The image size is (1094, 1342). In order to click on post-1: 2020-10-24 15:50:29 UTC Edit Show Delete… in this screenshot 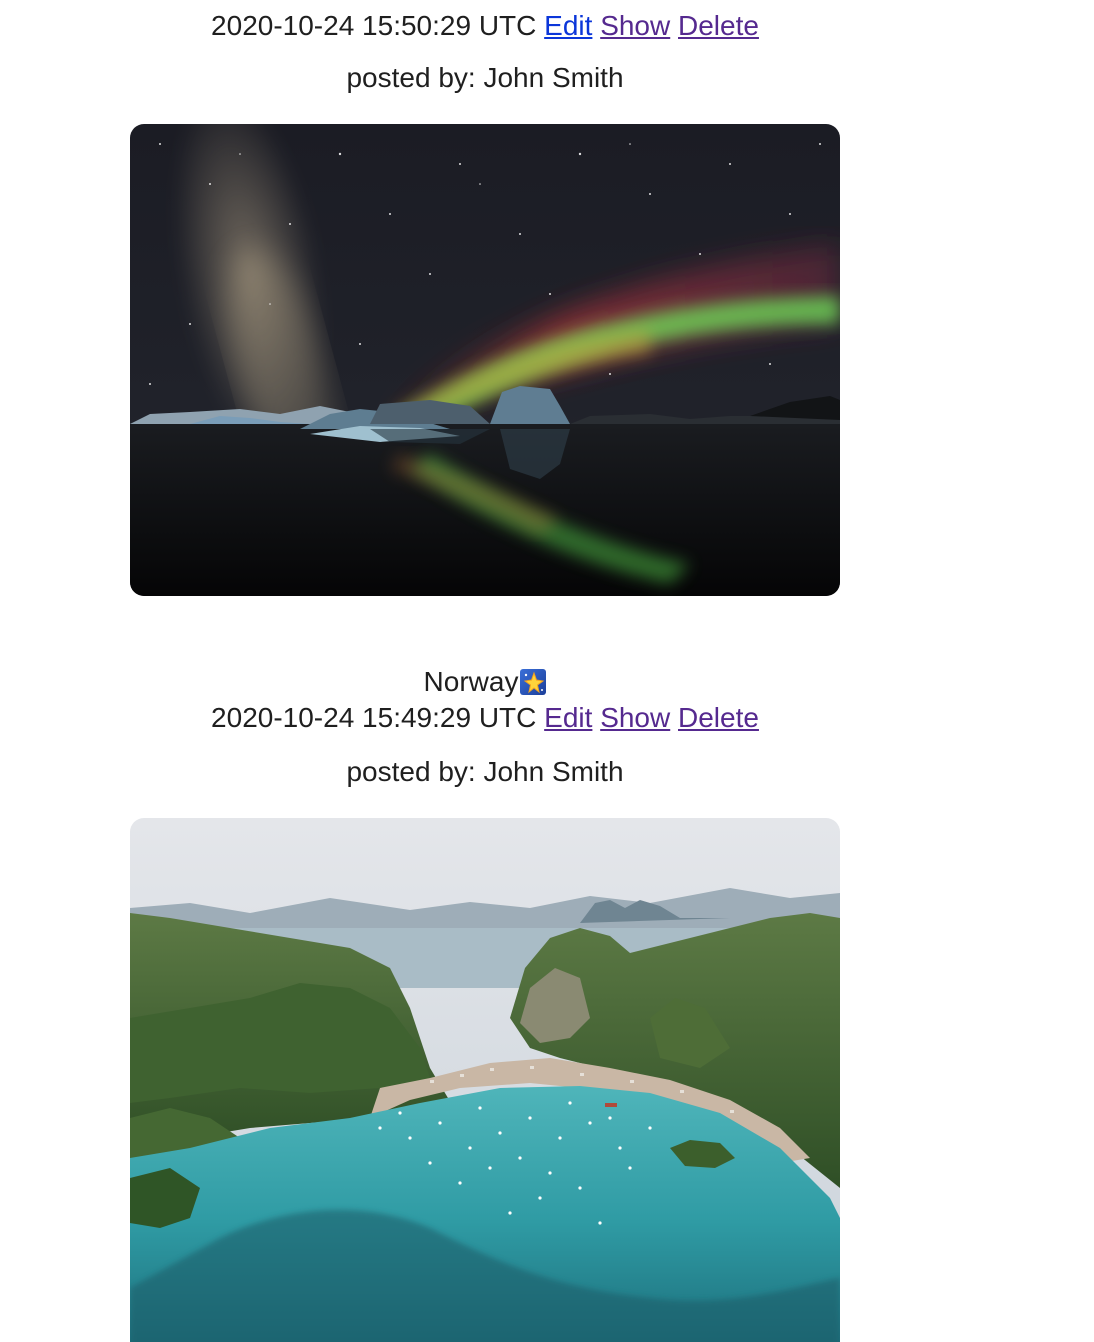, I will do `click(485, 52)`.